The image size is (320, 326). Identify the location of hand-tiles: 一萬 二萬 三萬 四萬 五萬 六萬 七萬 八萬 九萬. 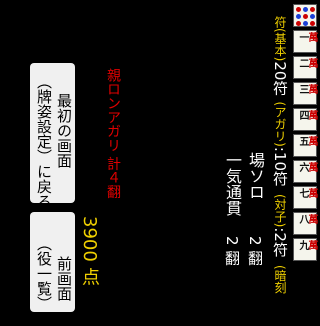
(305, 134).